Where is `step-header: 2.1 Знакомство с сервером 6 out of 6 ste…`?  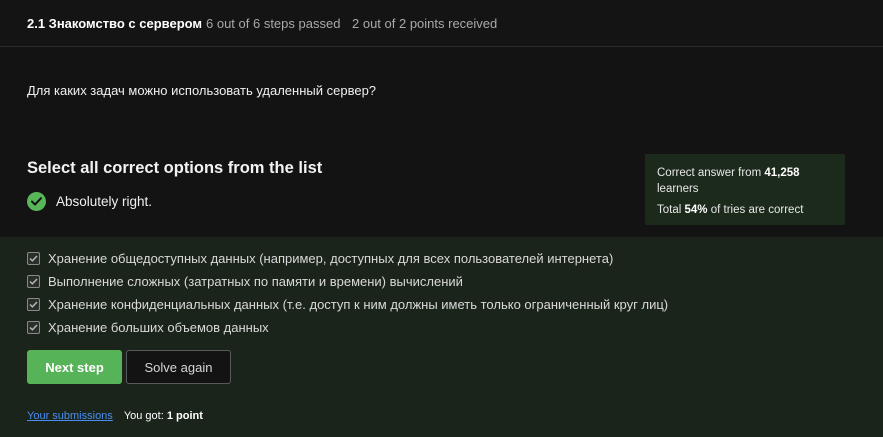 step-header: 2.1 Знакомство с сервером 6 out of 6 ste… is located at coordinates (441, 23).